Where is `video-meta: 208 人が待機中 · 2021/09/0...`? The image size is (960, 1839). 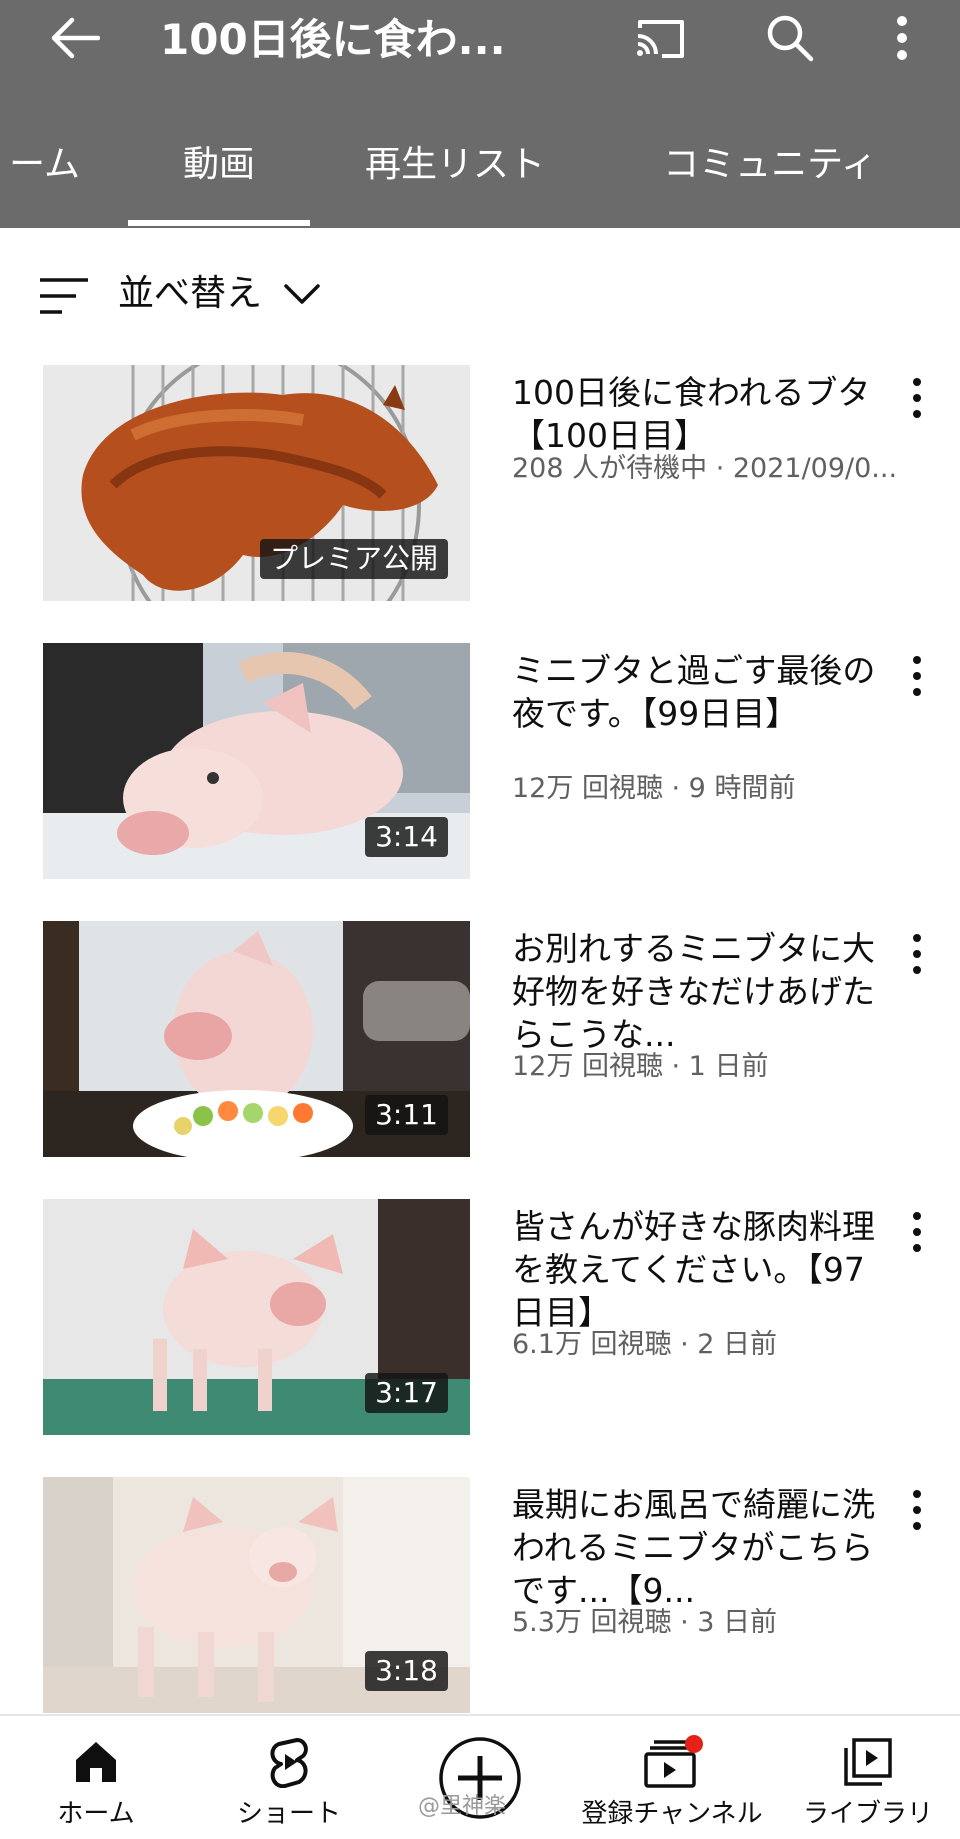 video-meta: 208 人が待機中 · 2021/09/0... is located at coordinates (705, 468).